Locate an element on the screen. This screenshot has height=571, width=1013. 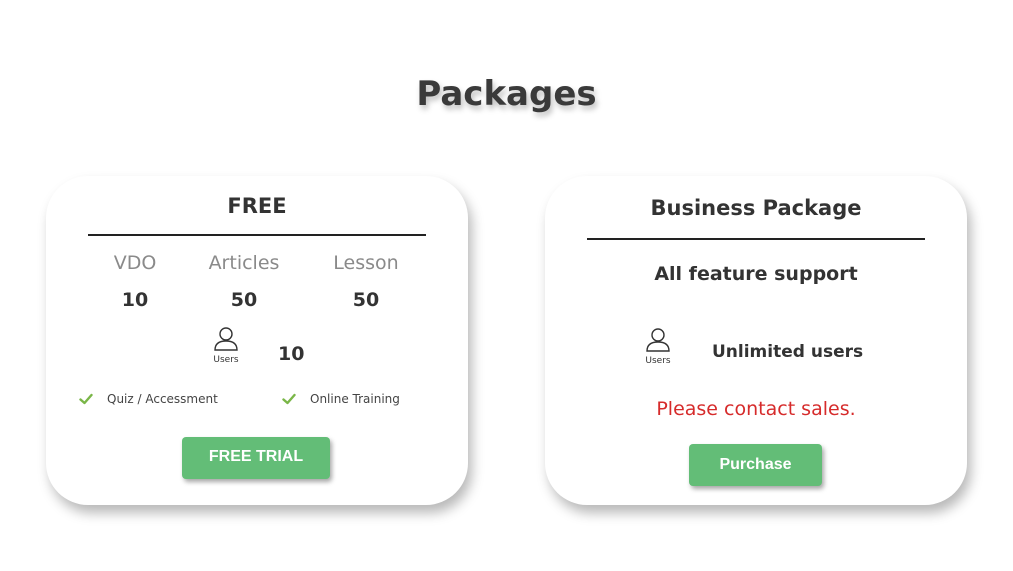
feature-online-training: Online Training is located at coordinates (341, 399).